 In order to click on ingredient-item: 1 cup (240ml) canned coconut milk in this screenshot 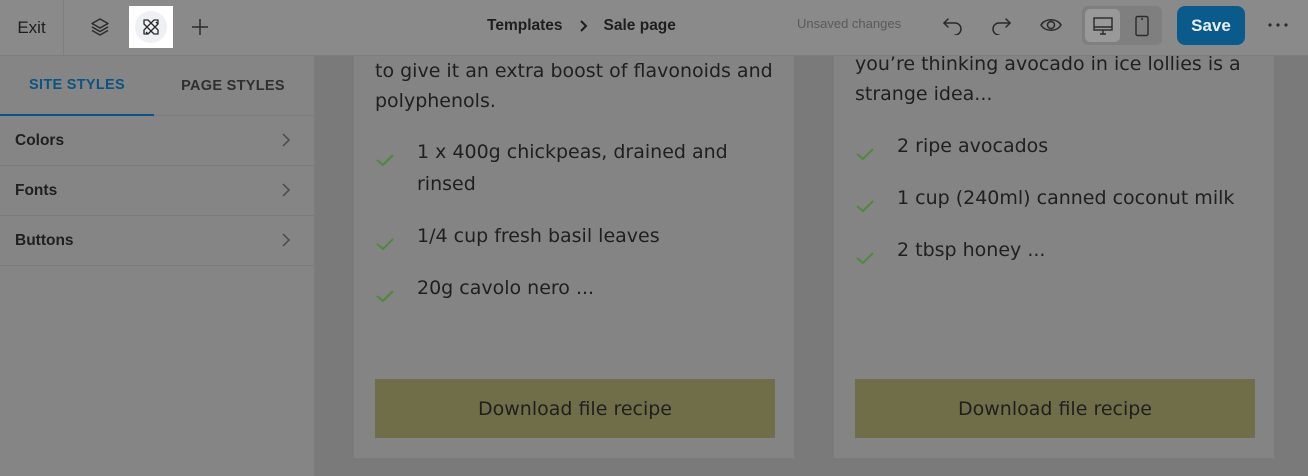, I will do `click(1055, 202)`.